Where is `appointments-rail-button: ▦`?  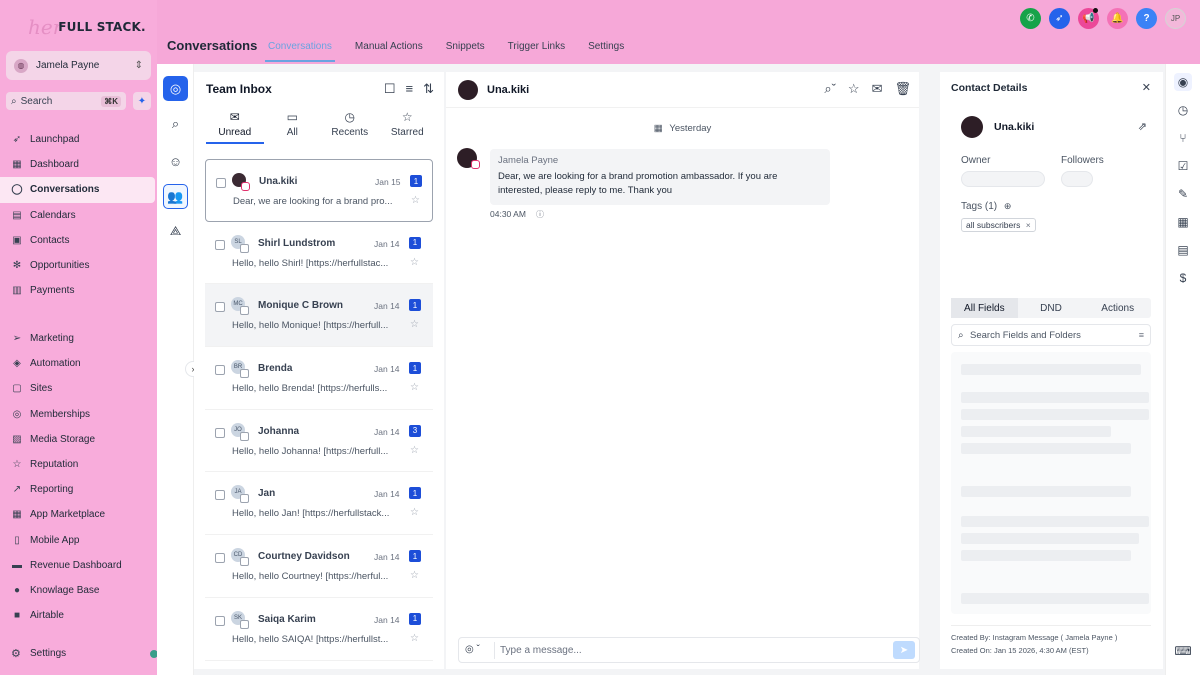
appointments-rail-button: ▦ is located at coordinates (1183, 222).